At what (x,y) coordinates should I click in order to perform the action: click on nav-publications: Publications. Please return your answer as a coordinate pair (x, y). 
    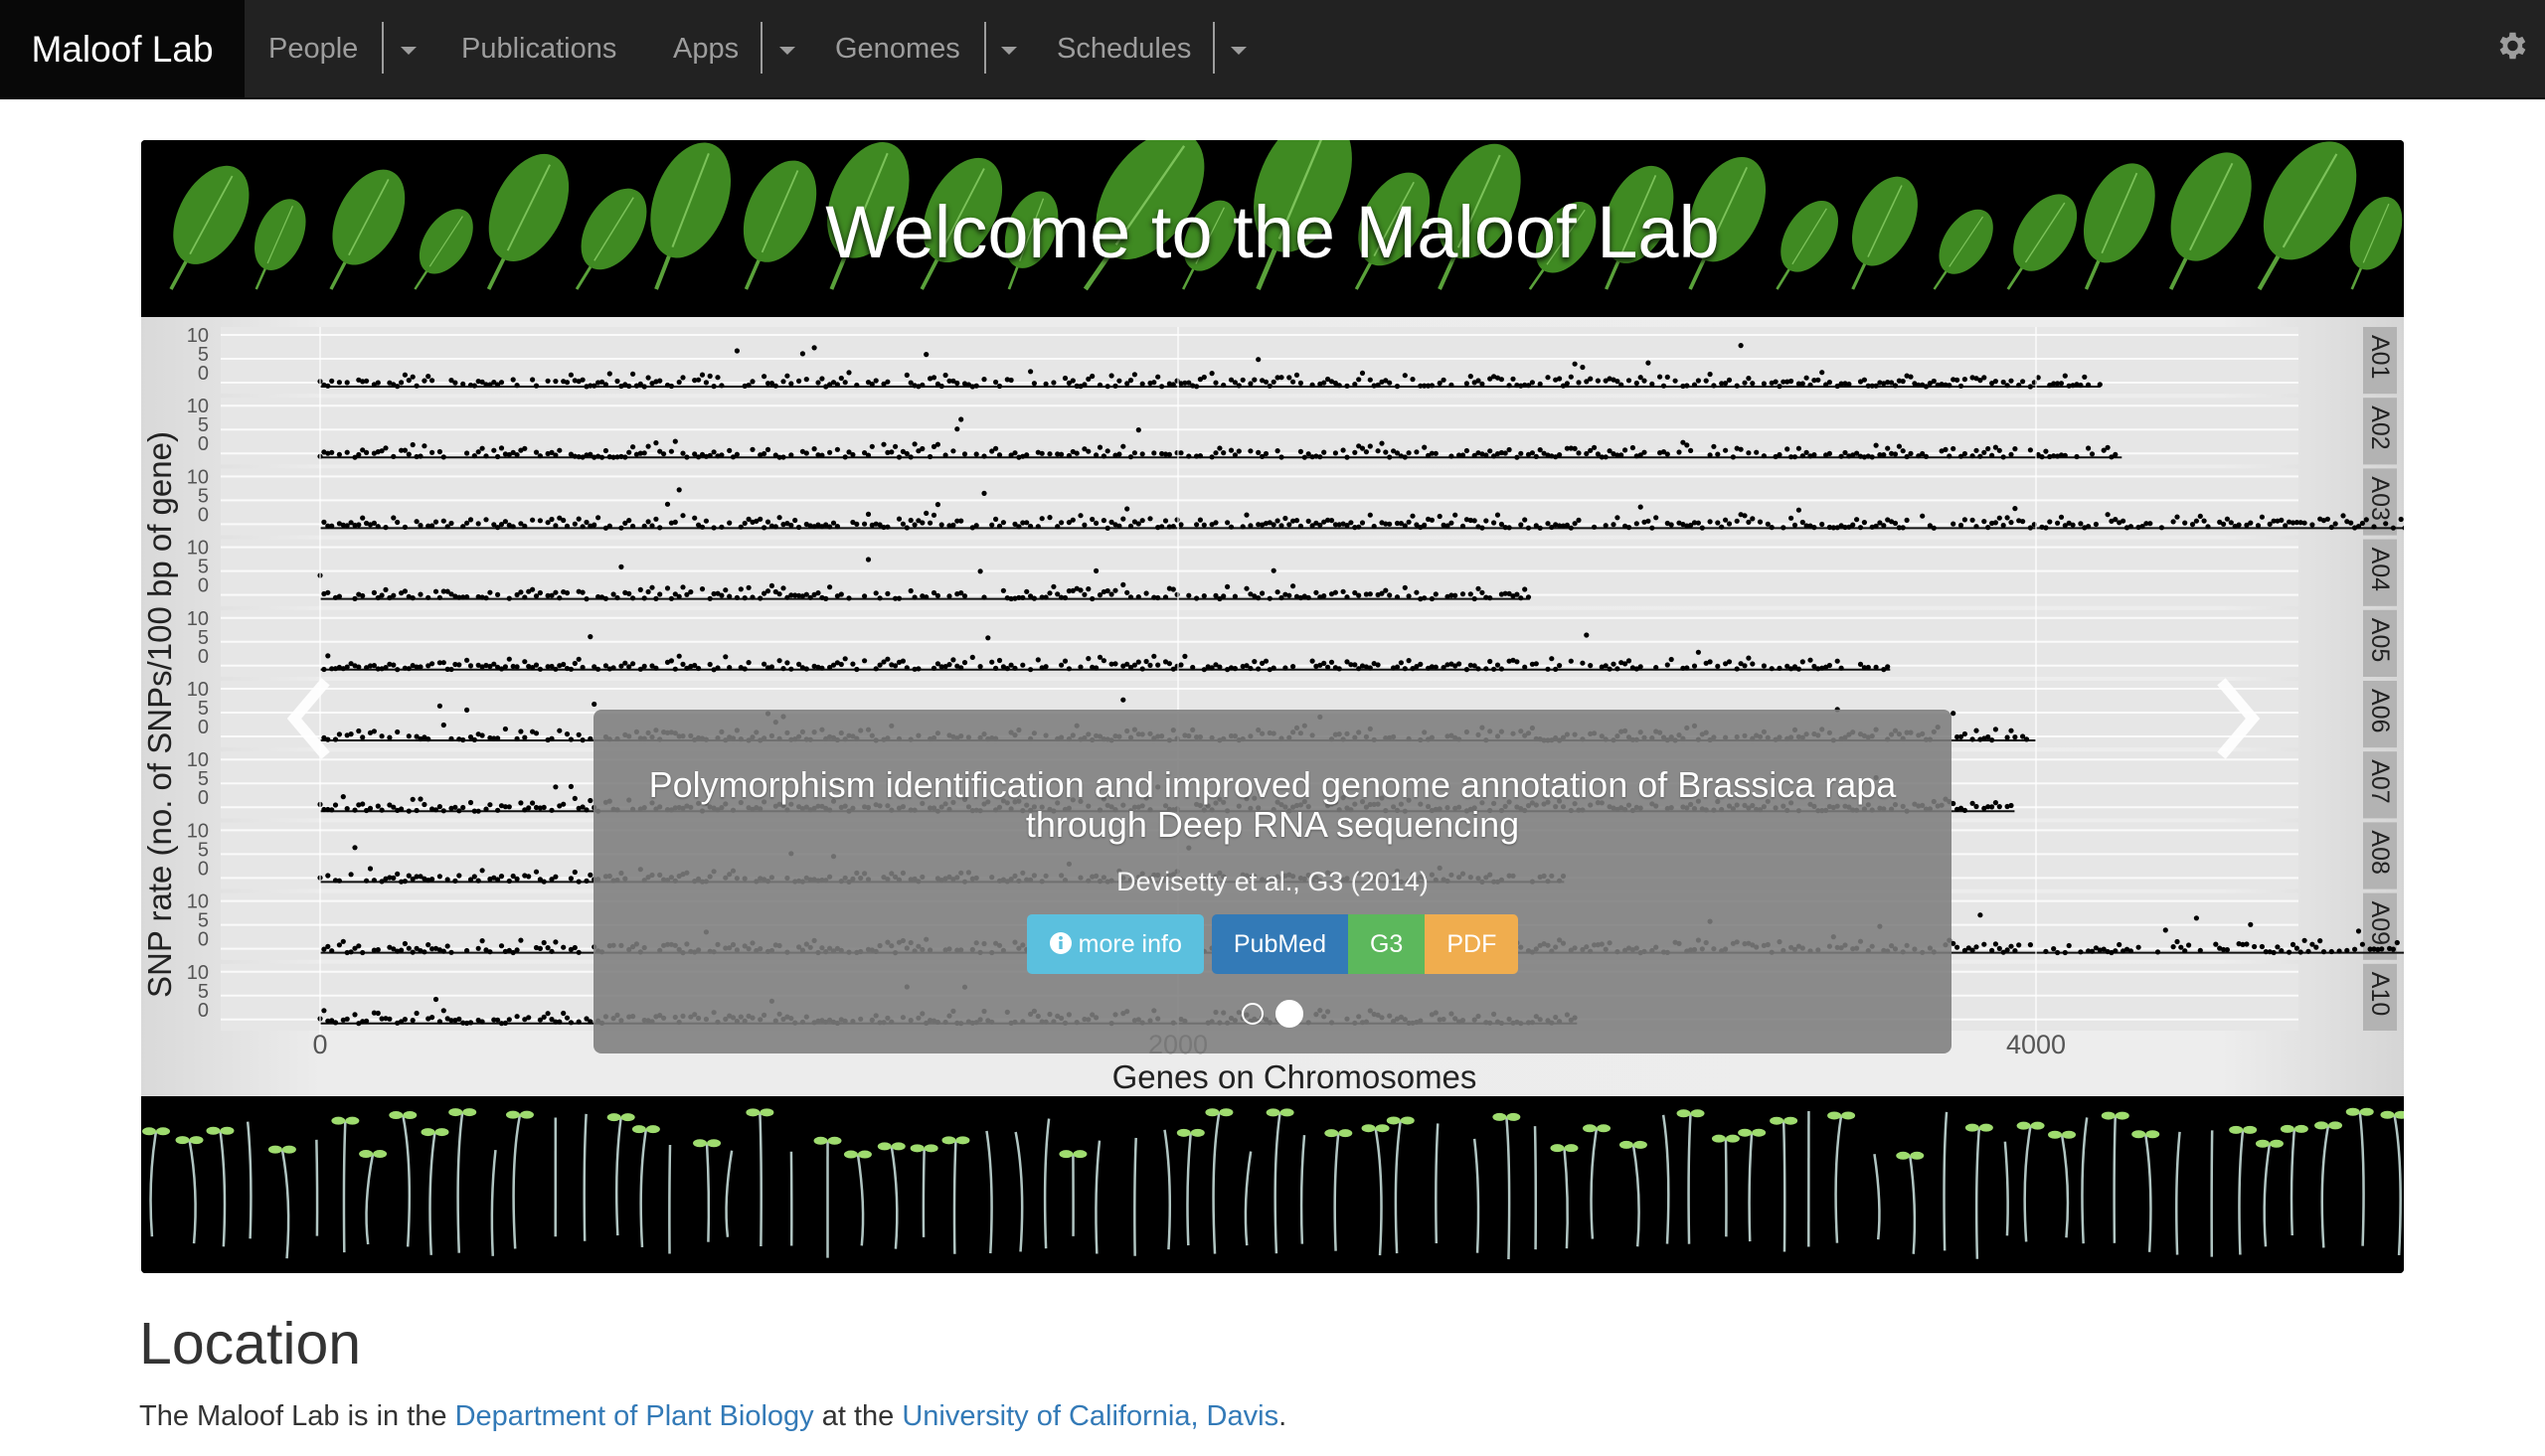
    Looking at the image, I should click on (538, 48).